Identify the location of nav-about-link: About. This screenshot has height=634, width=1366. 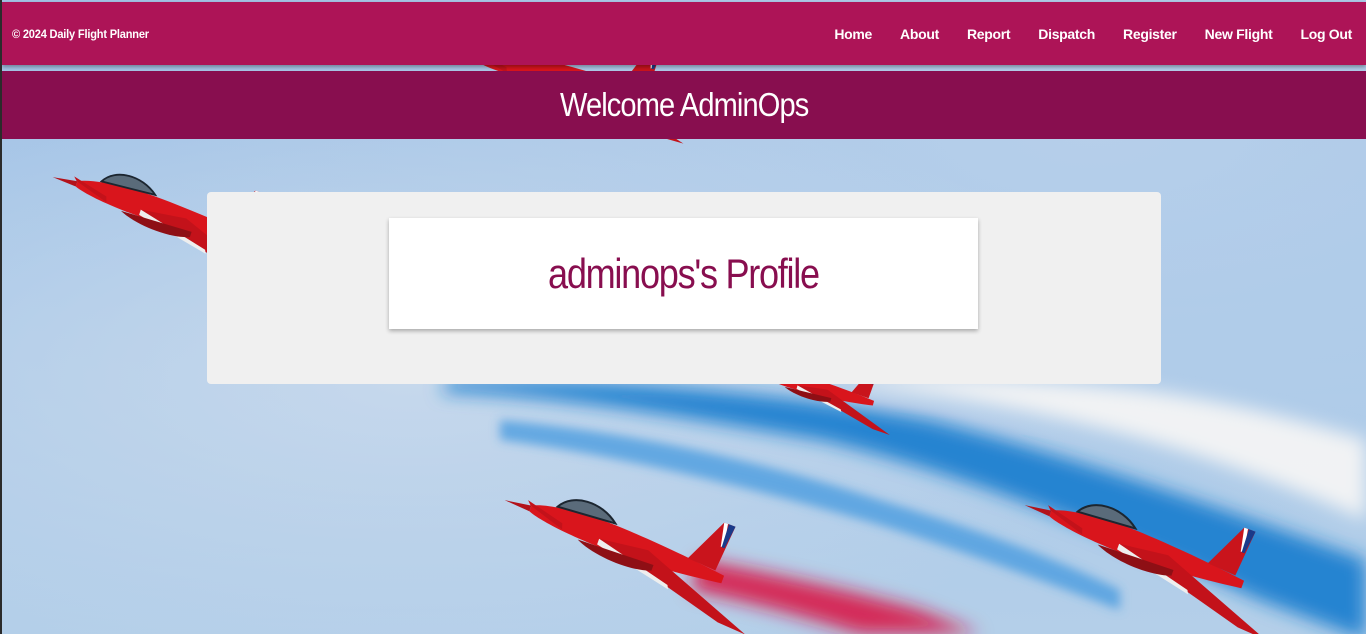
(919, 34).